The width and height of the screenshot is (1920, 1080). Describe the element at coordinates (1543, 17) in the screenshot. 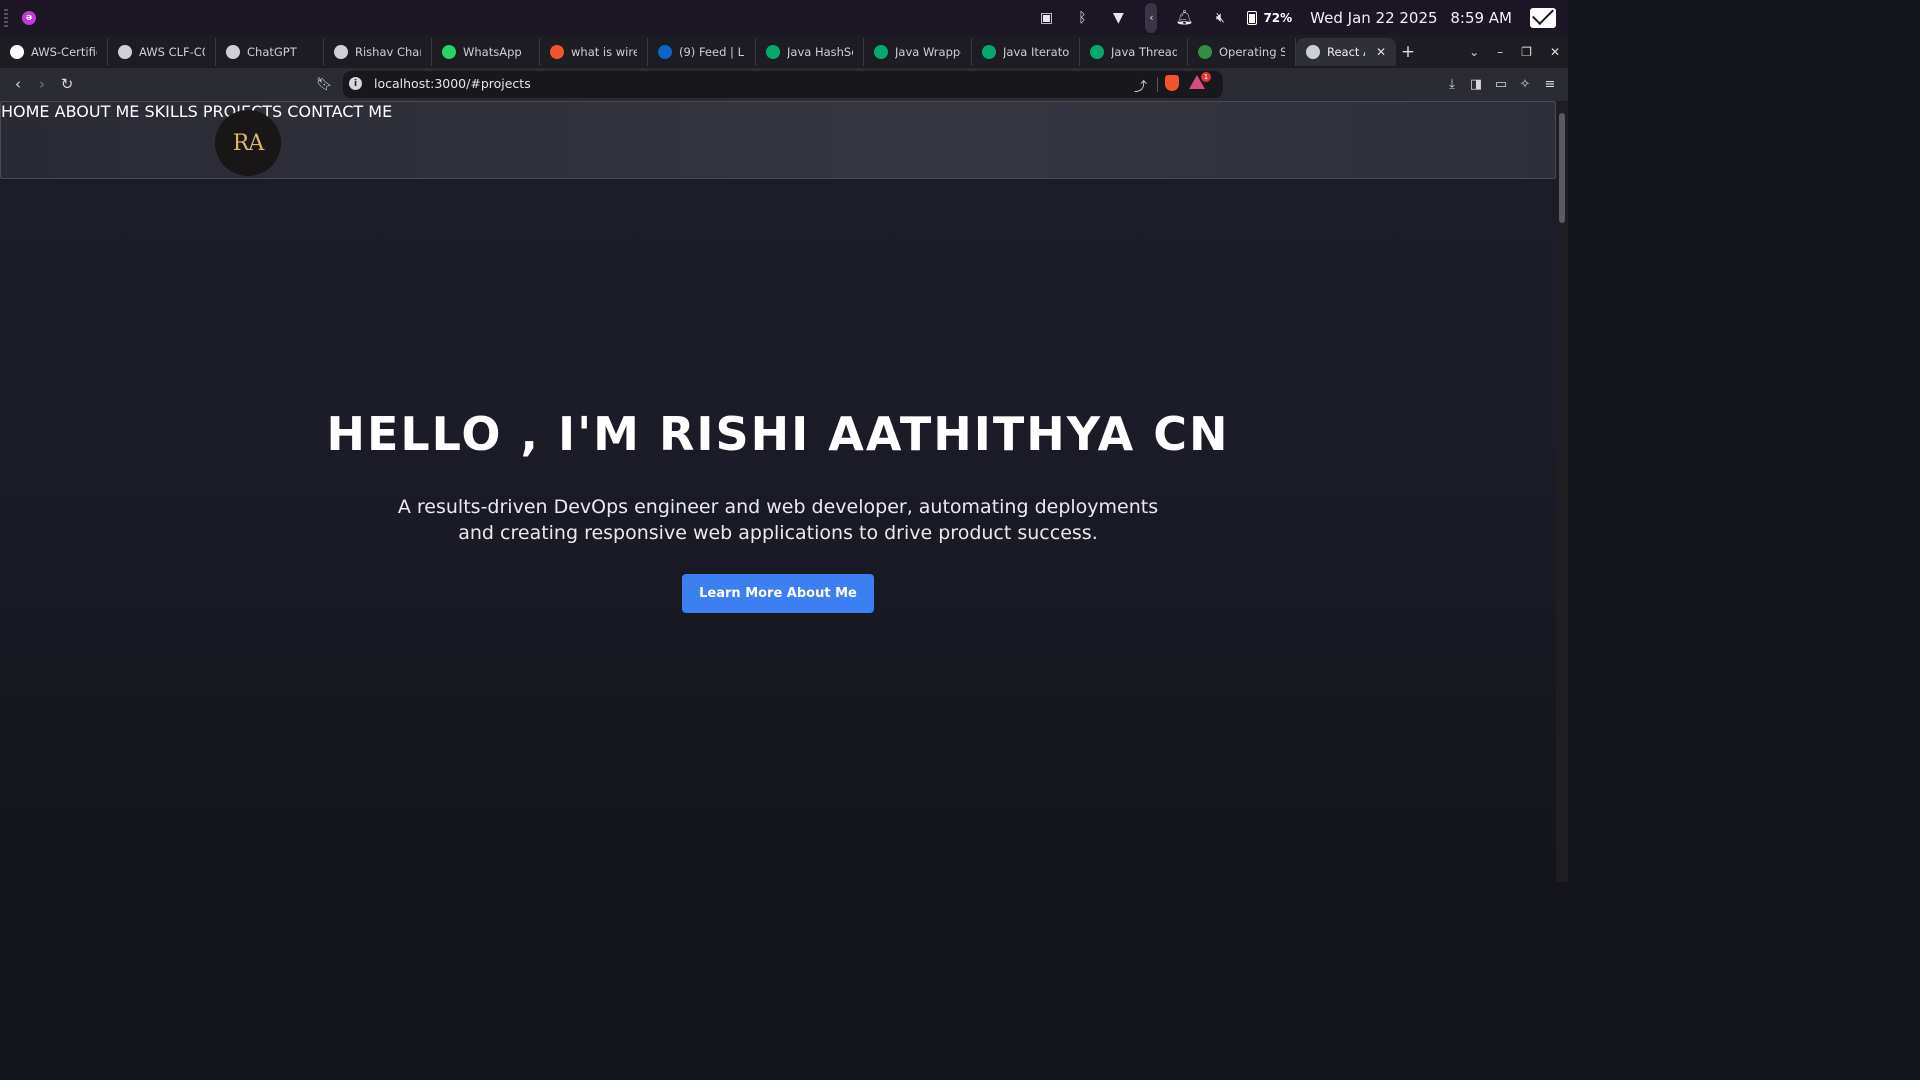

I see `mail-icon` at that location.